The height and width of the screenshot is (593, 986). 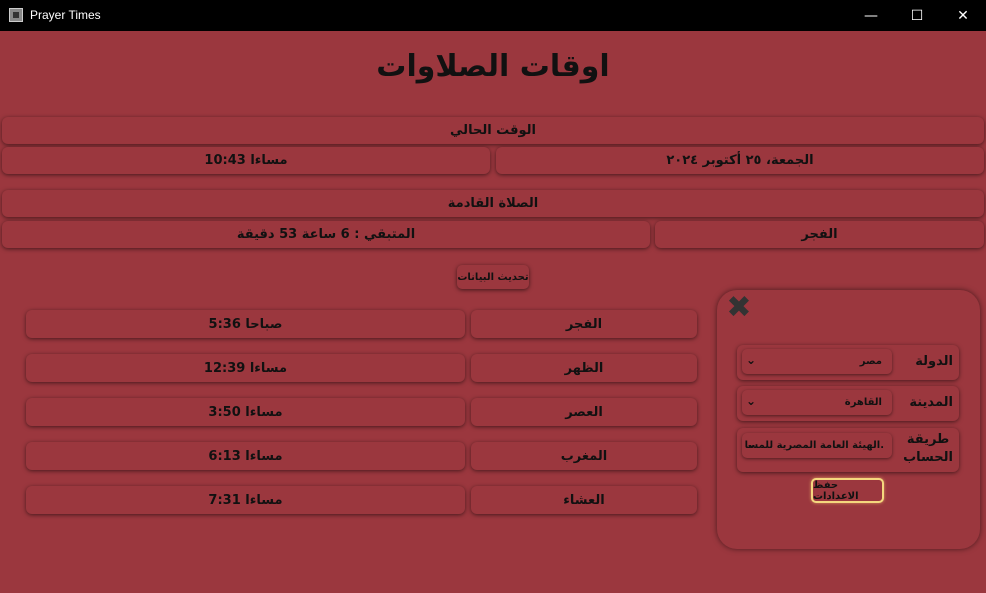 I want to click on minimize-button: —, so click(x=871, y=15).